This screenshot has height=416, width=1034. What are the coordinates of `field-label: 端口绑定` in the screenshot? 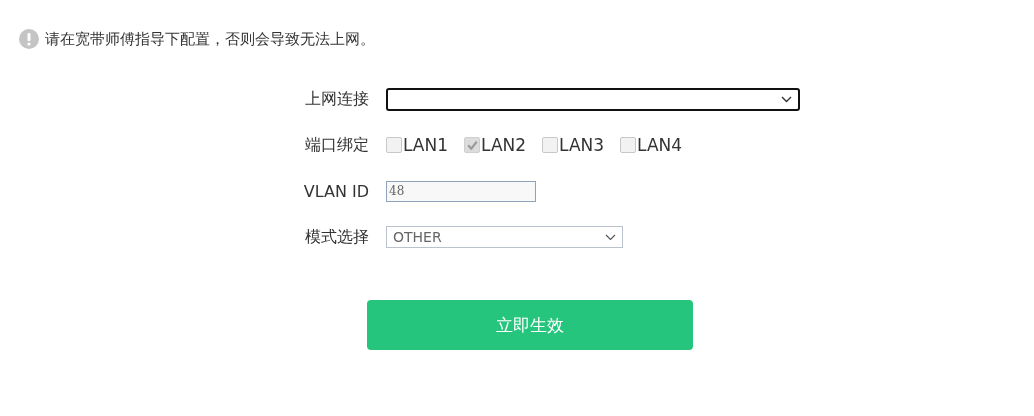 It's located at (337, 145).